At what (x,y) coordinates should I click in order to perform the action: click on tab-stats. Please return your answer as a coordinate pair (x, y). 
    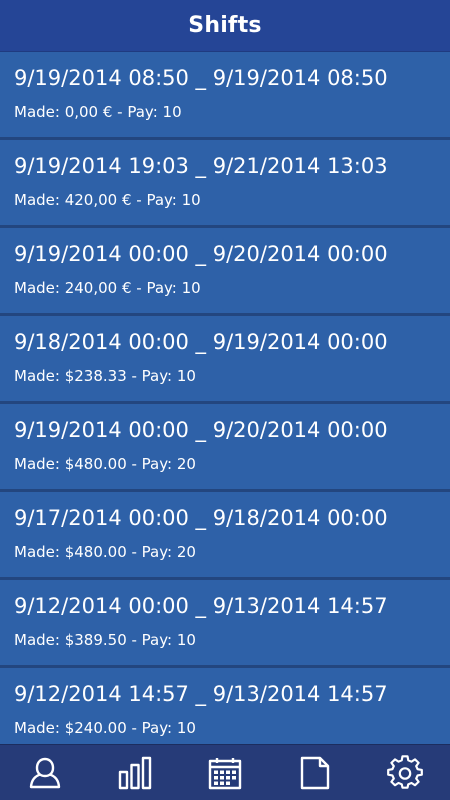
    Looking at the image, I should click on (135, 772).